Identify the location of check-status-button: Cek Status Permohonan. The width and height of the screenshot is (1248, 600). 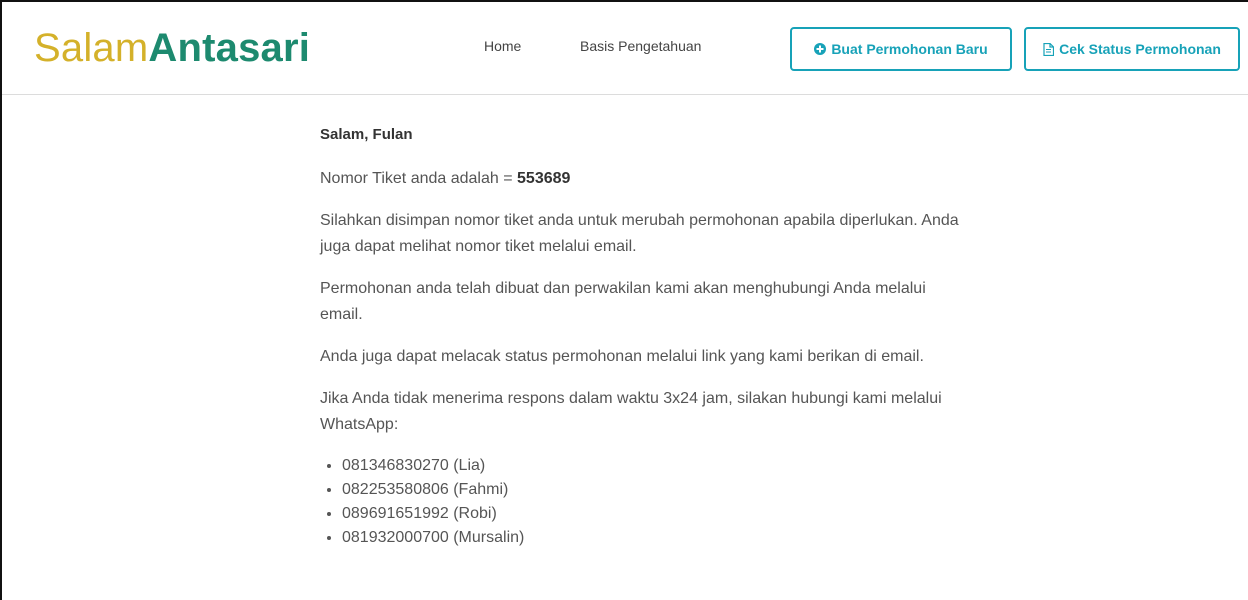
(1132, 49).